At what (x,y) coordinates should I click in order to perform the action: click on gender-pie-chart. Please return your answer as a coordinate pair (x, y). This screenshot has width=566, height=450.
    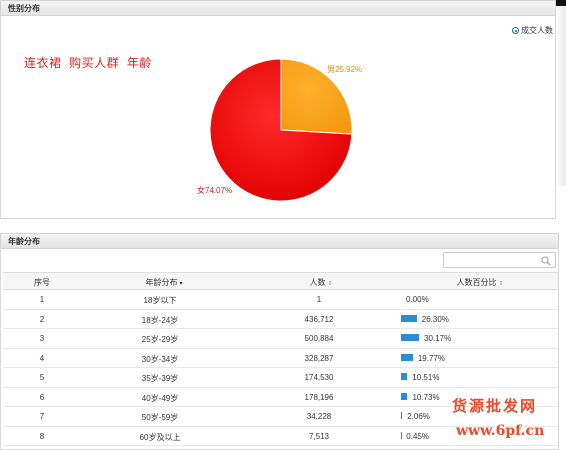
    Looking at the image, I should click on (281, 130).